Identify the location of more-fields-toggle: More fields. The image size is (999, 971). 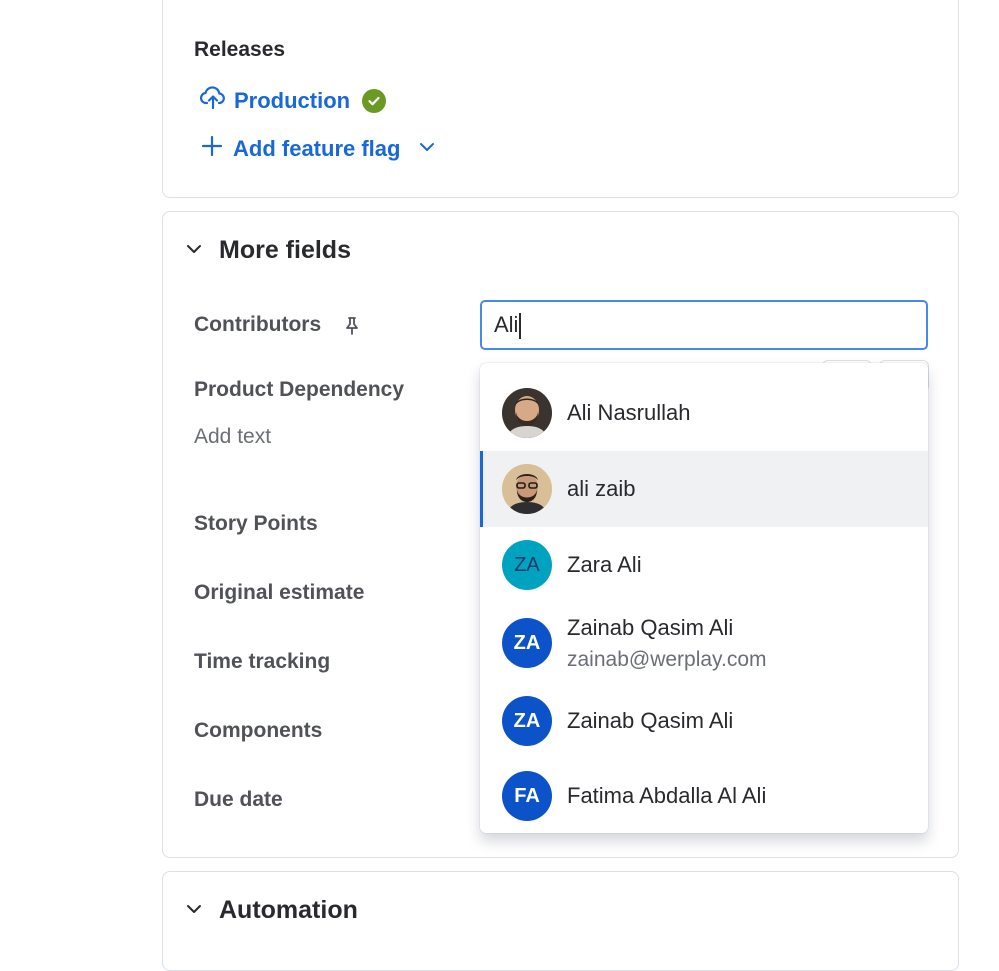
(268, 250).